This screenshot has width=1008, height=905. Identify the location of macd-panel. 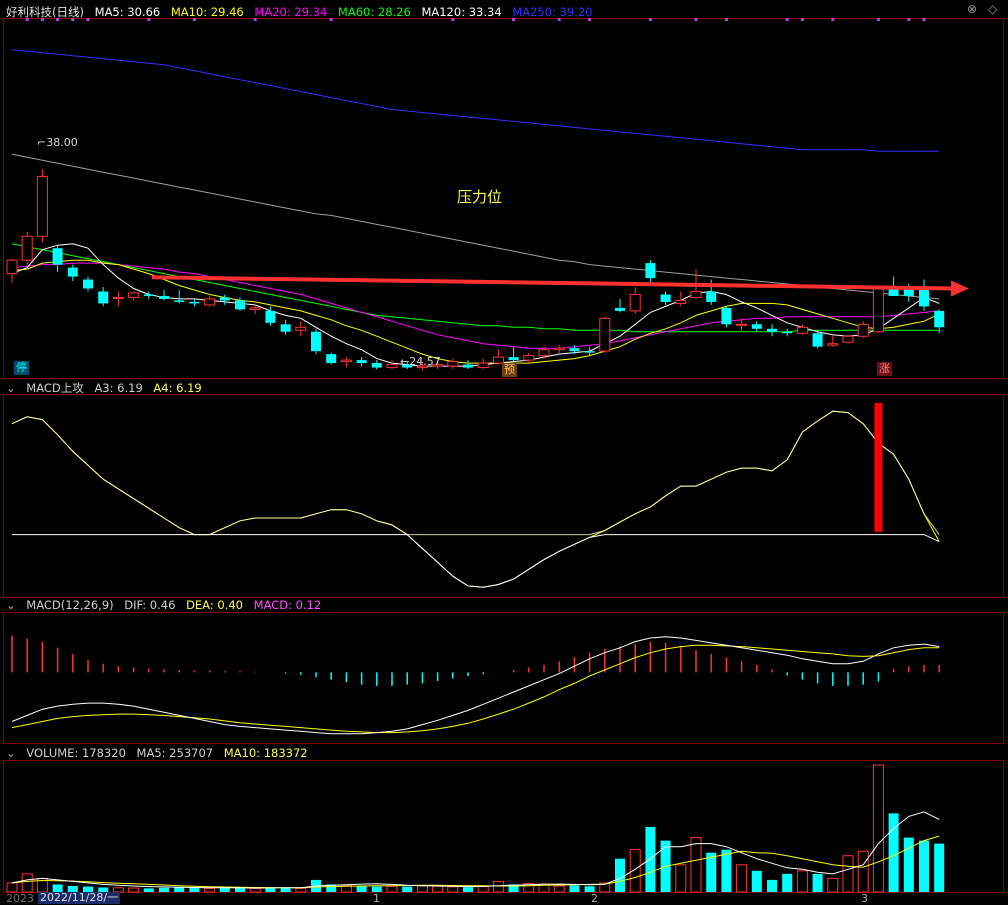
(475, 685).